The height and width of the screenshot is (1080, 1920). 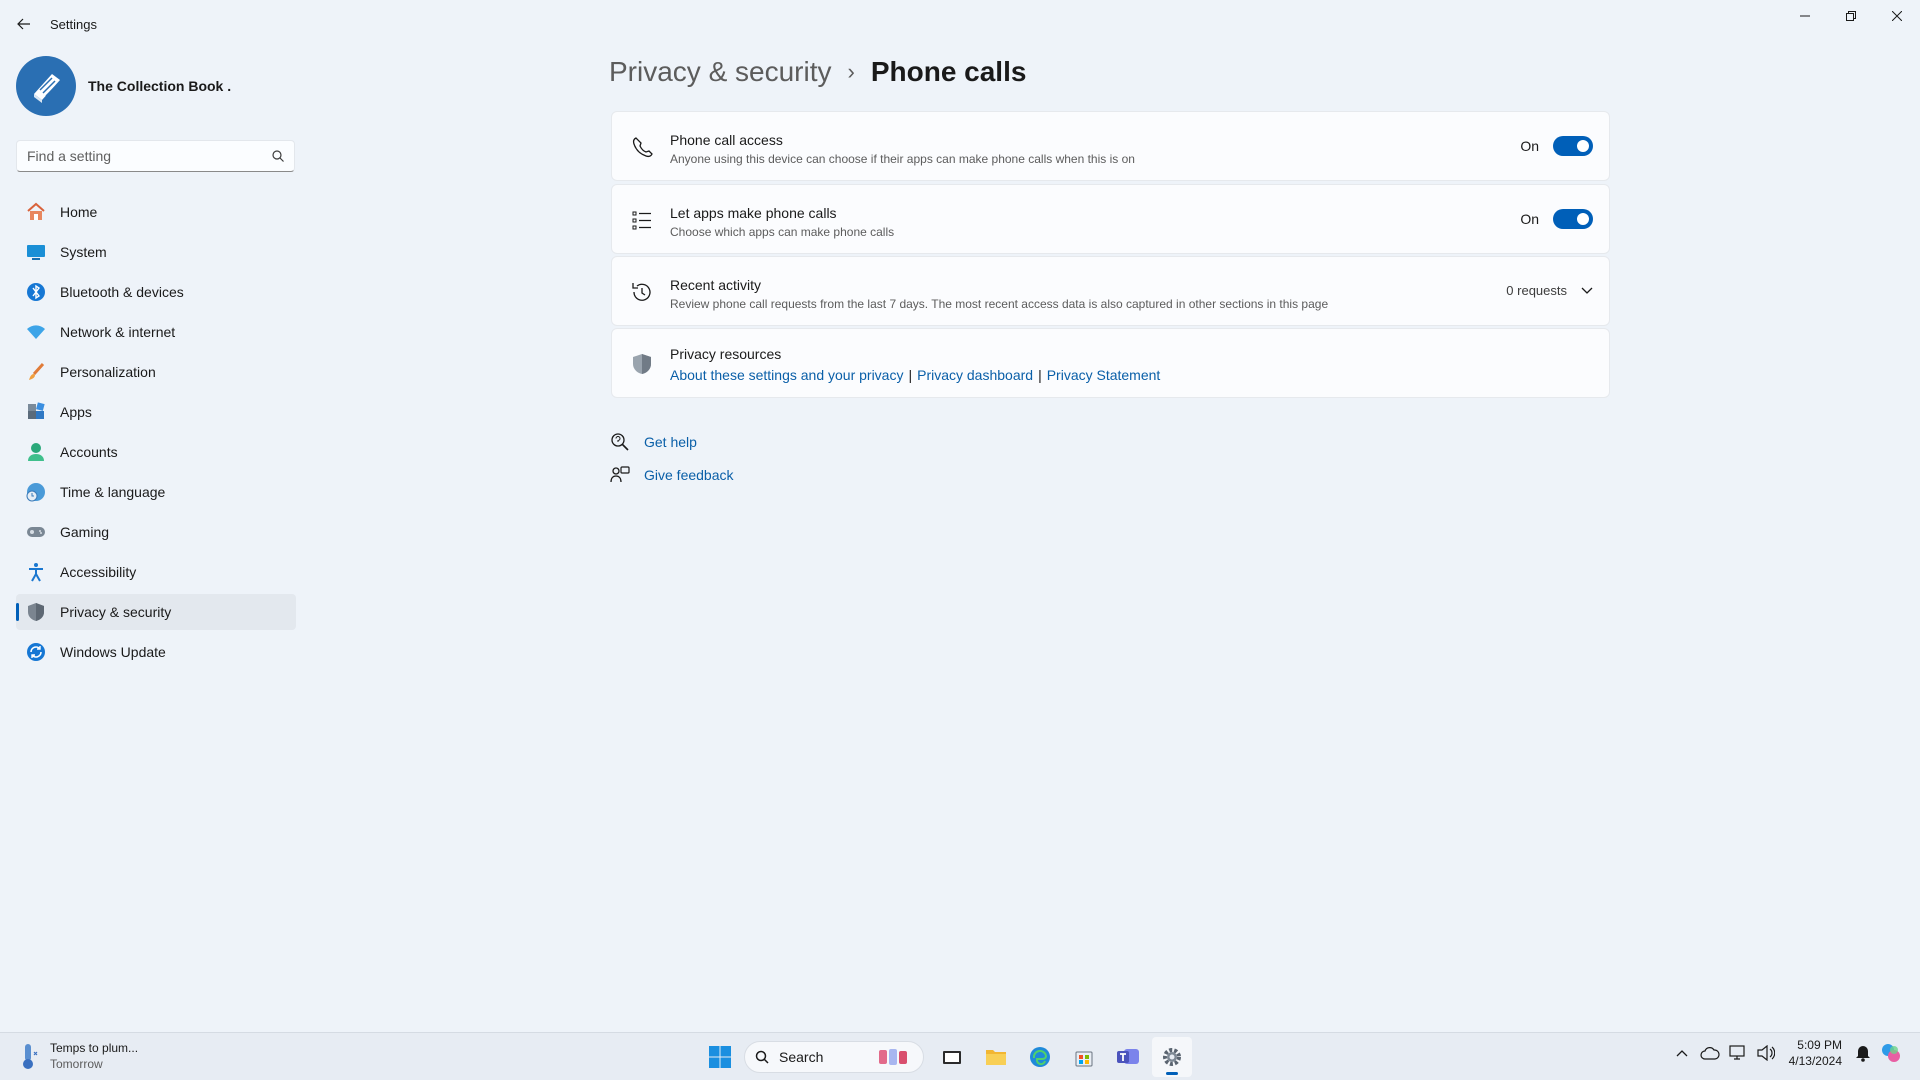 I want to click on sidebar-item-apps: Apps, so click(x=156, y=412).